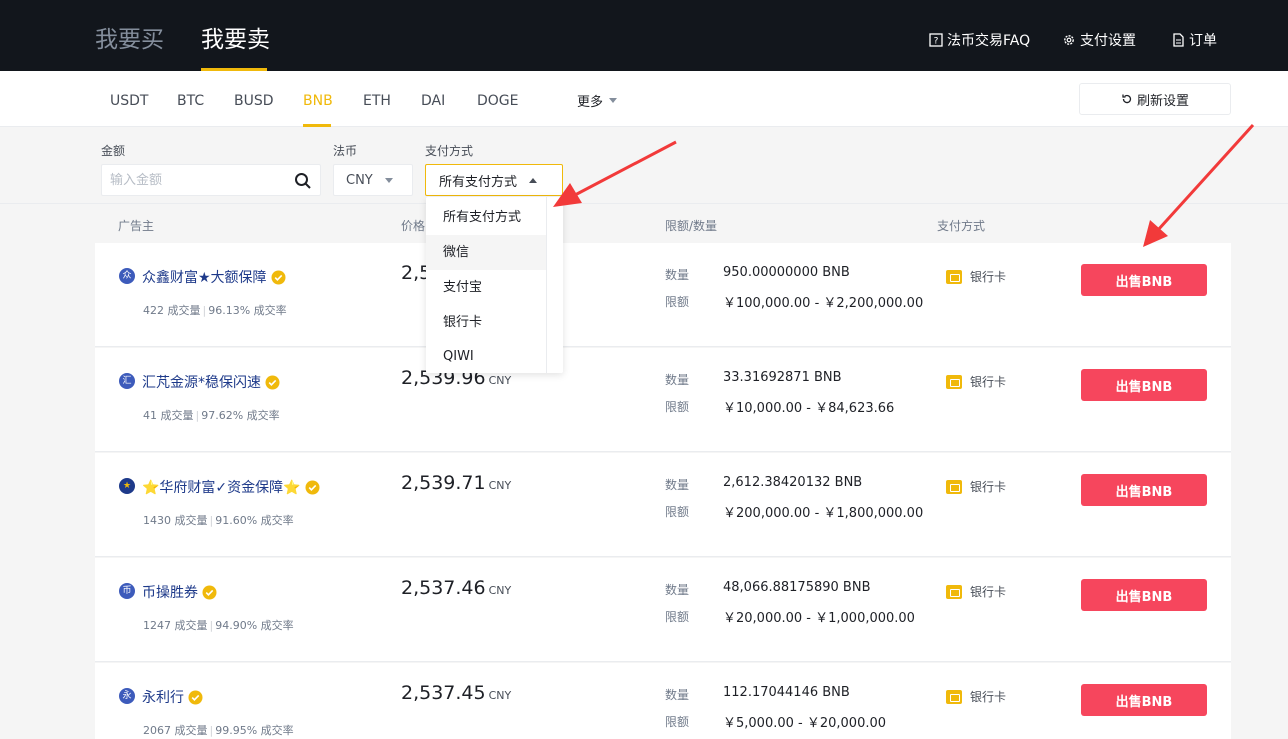 This screenshot has height=739, width=1288. Describe the element at coordinates (236, 520) in the screenshot. I see `completion-rate: 91.60%` at that location.